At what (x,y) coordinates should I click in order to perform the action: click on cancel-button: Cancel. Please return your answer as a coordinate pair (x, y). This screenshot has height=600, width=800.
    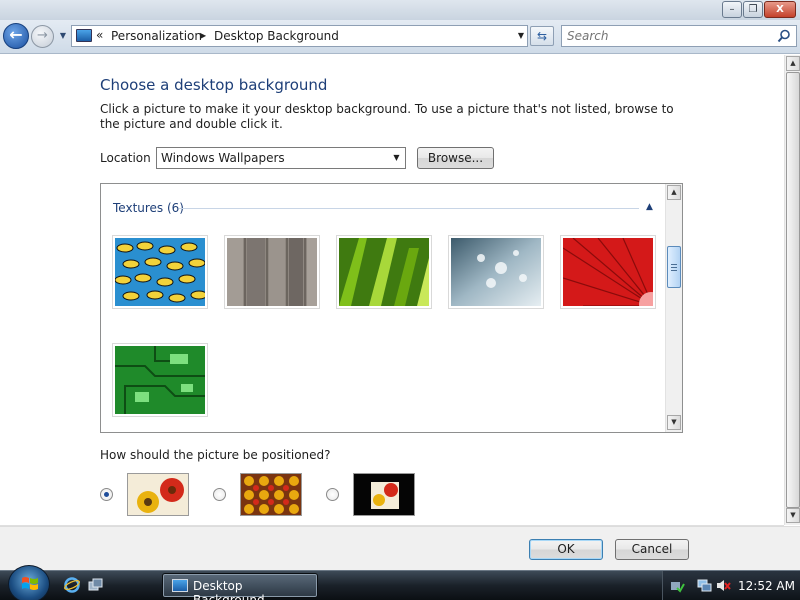
    Looking at the image, I should click on (652, 549).